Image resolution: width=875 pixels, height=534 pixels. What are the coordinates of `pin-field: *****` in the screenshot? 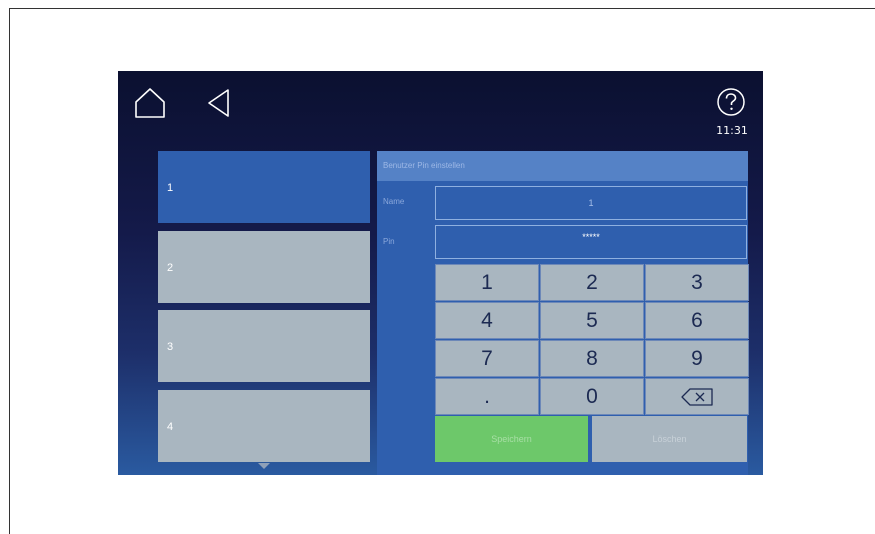 It's located at (591, 242).